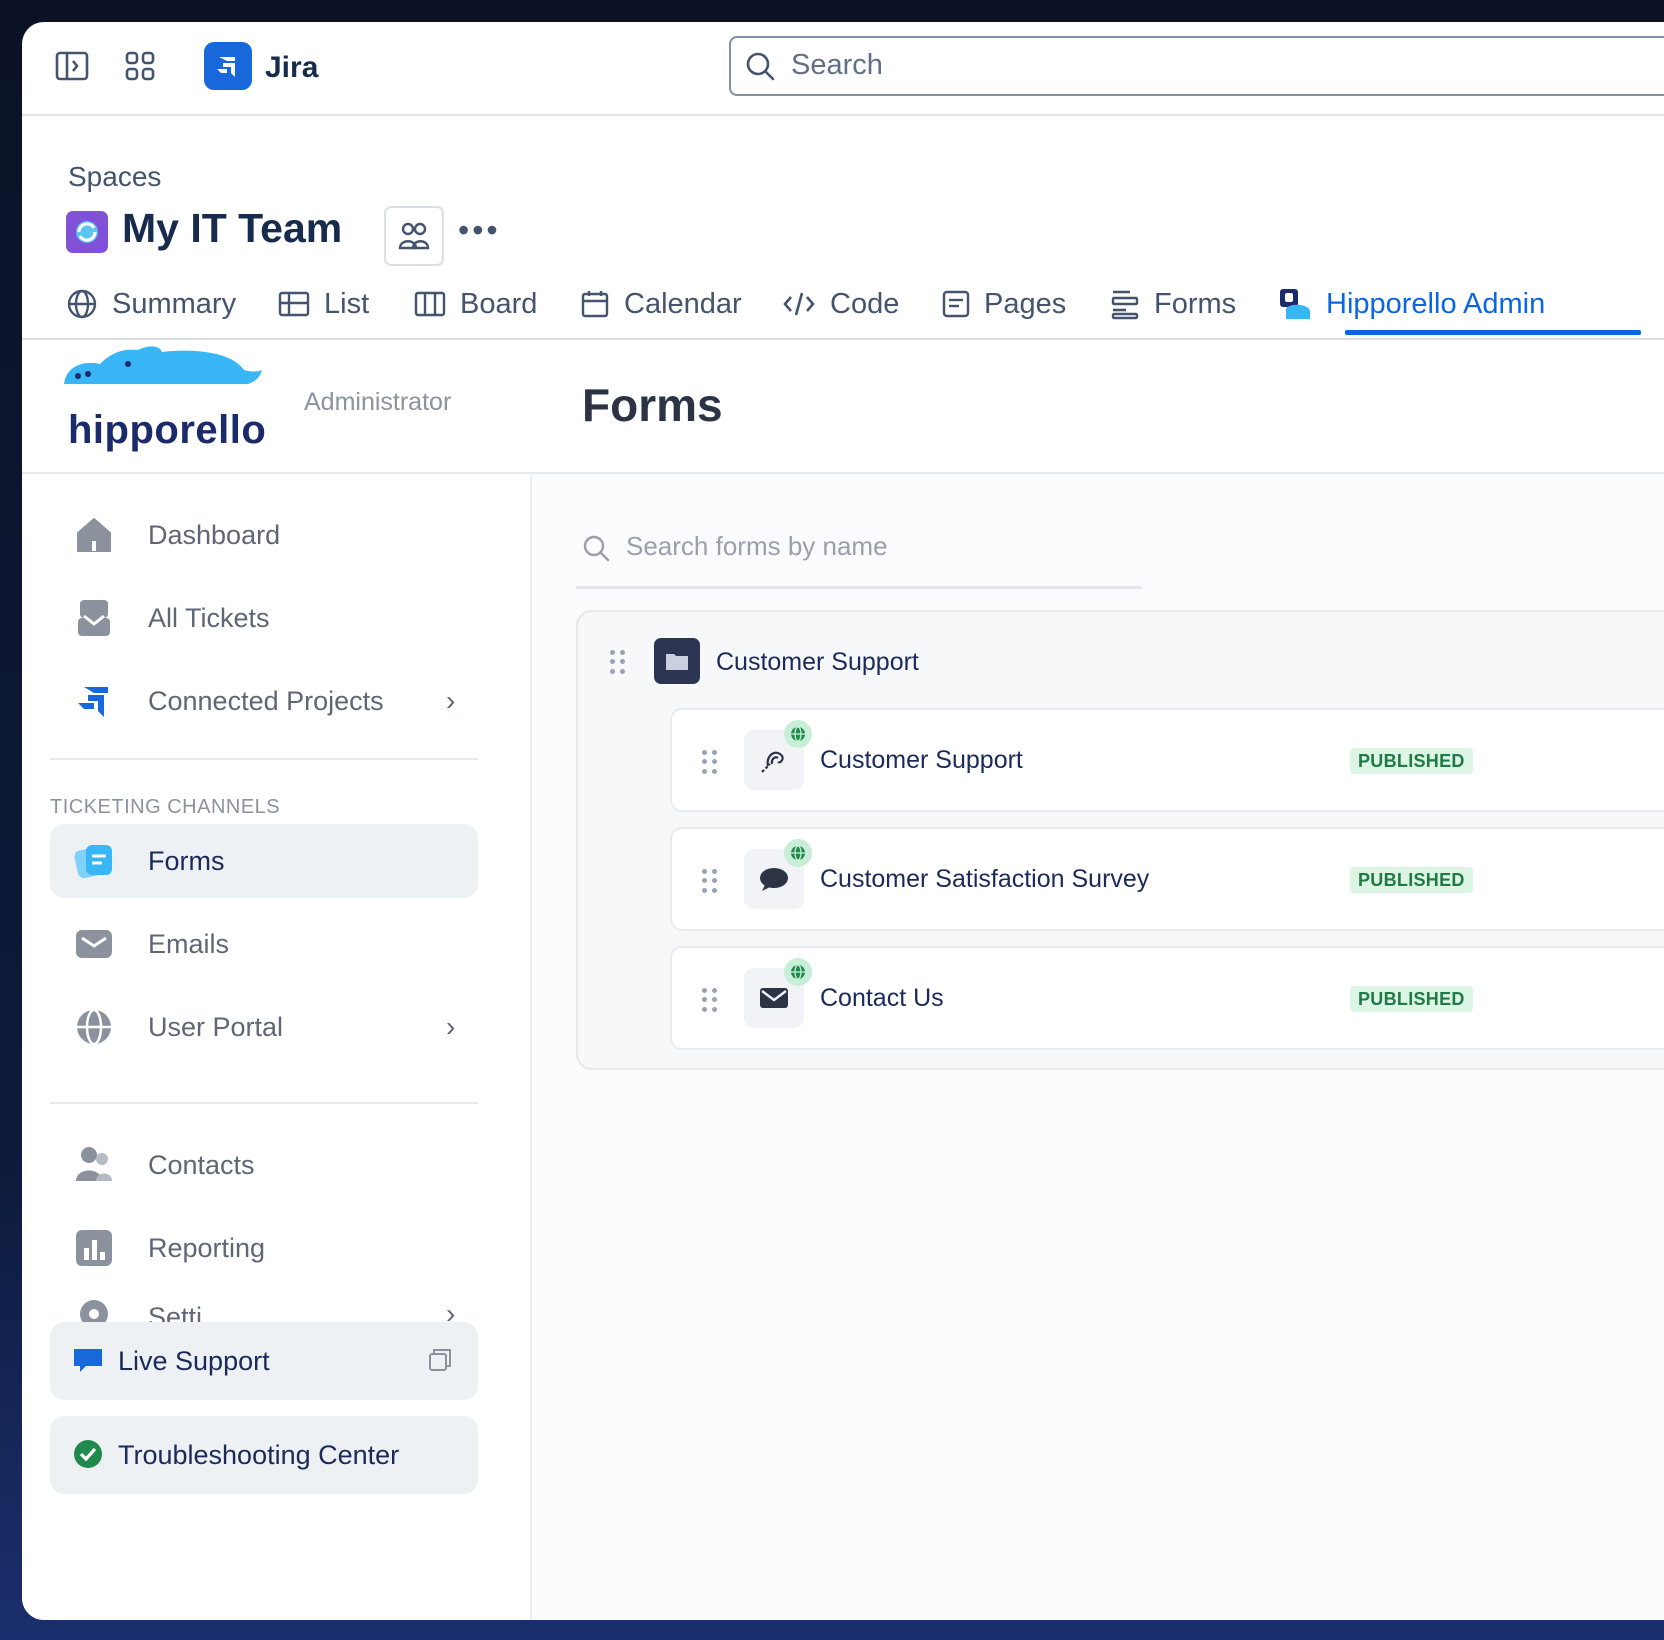 This screenshot has height=1640, width=1664. What do you see at coordinates (876, 546) in the screenshot?
I see `forms-search-input` at bounding box center [876, 546].